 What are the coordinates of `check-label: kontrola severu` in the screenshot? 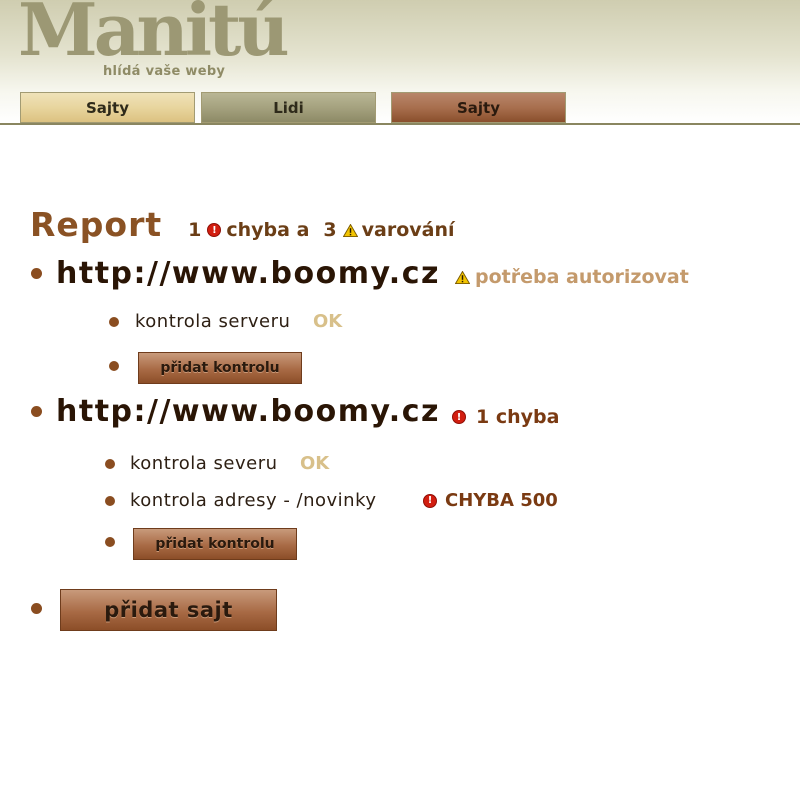 It's located at (204, 463).